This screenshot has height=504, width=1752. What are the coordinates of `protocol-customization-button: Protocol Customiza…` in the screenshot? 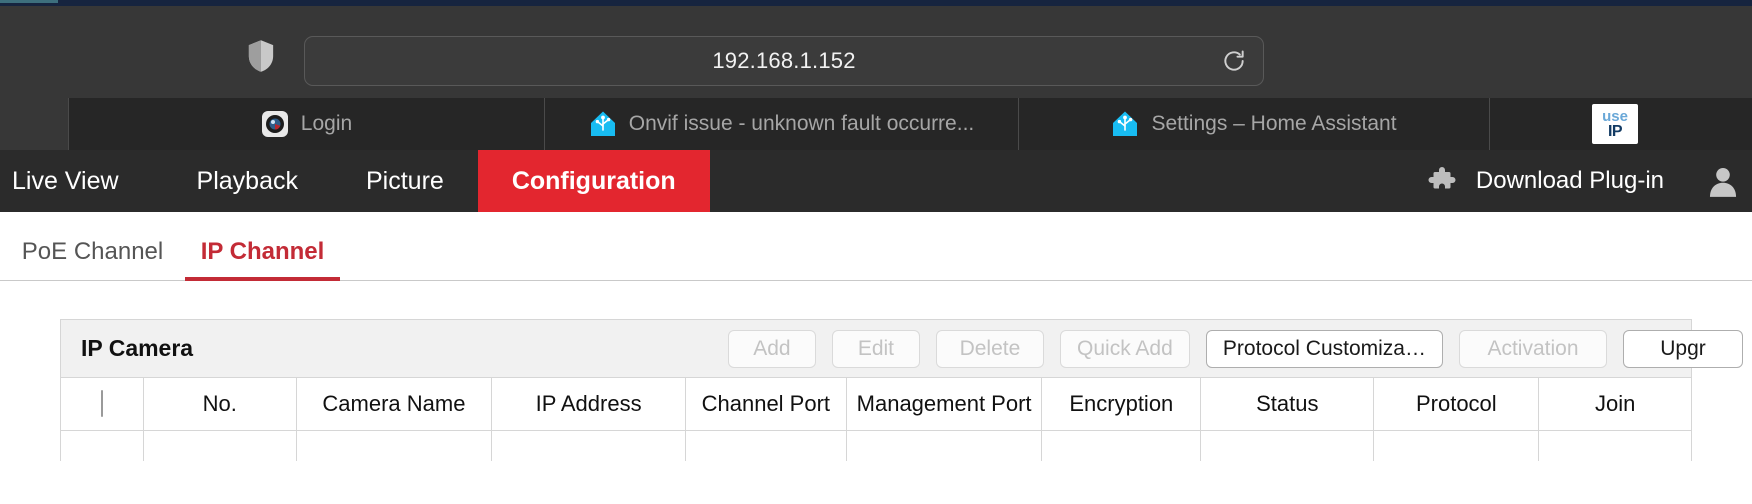 It's located at (1324, 348).